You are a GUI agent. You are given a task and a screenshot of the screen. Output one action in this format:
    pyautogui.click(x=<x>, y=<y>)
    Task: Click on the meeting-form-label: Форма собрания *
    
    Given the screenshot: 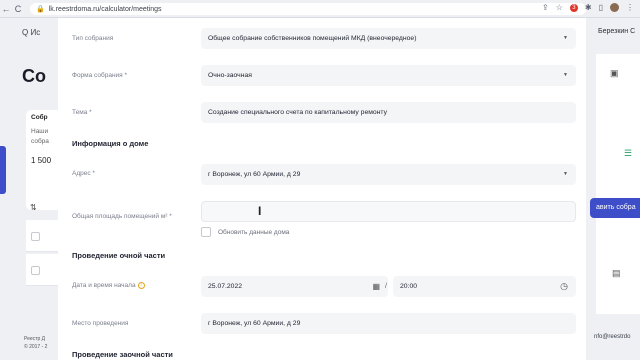 What is the action you would take?
    pyautogui.click(x=100, y=75)
    